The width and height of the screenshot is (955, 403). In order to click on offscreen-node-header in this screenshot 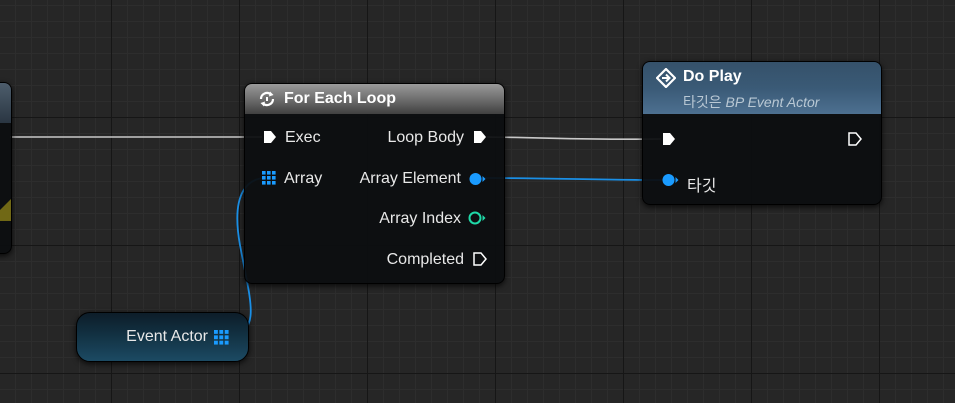, I will do `click(5, 103)`.